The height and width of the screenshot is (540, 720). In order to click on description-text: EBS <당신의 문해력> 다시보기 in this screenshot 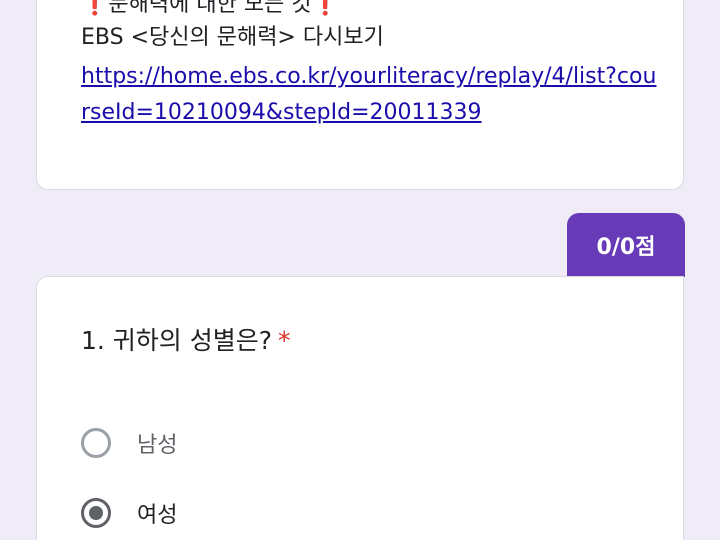, I will do `click(232, 37)`.